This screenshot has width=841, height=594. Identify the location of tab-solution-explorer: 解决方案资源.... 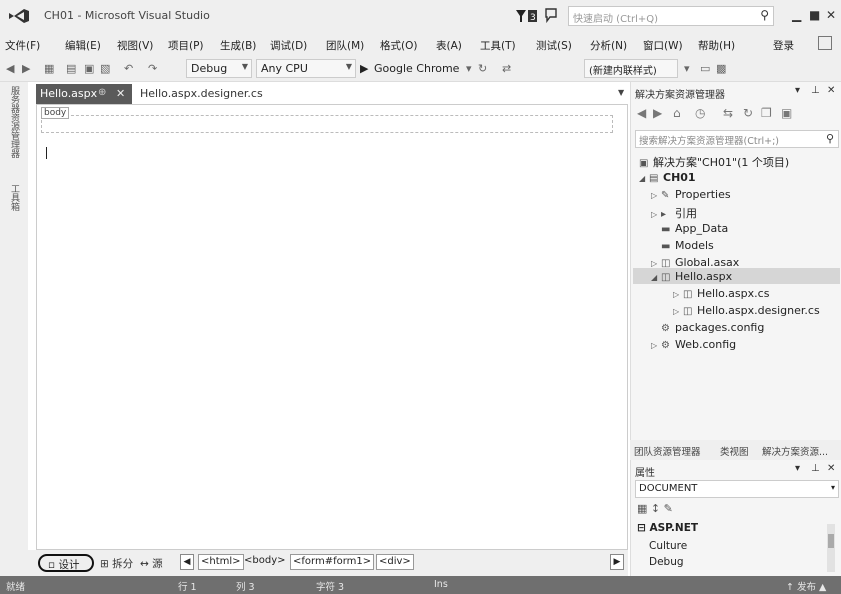
(795, 451).